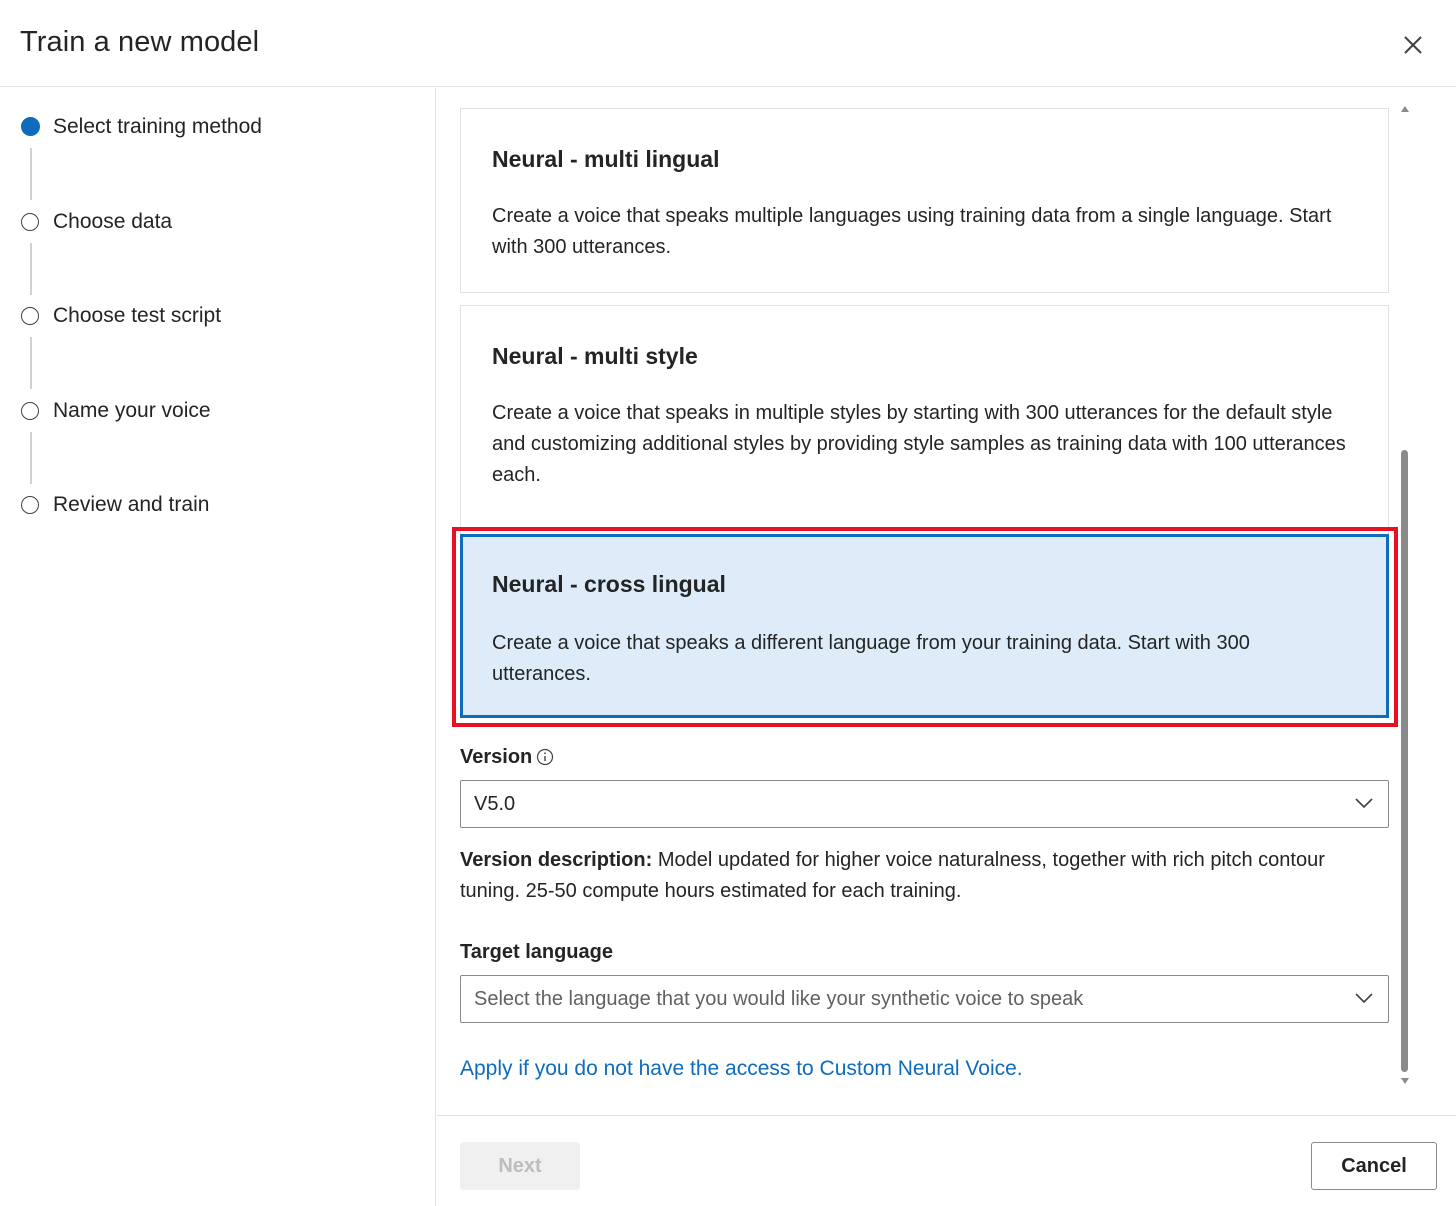  Describe the element at coordinates (137, 315) in the screenshot. I see `step-label: Choose test script` at that location.